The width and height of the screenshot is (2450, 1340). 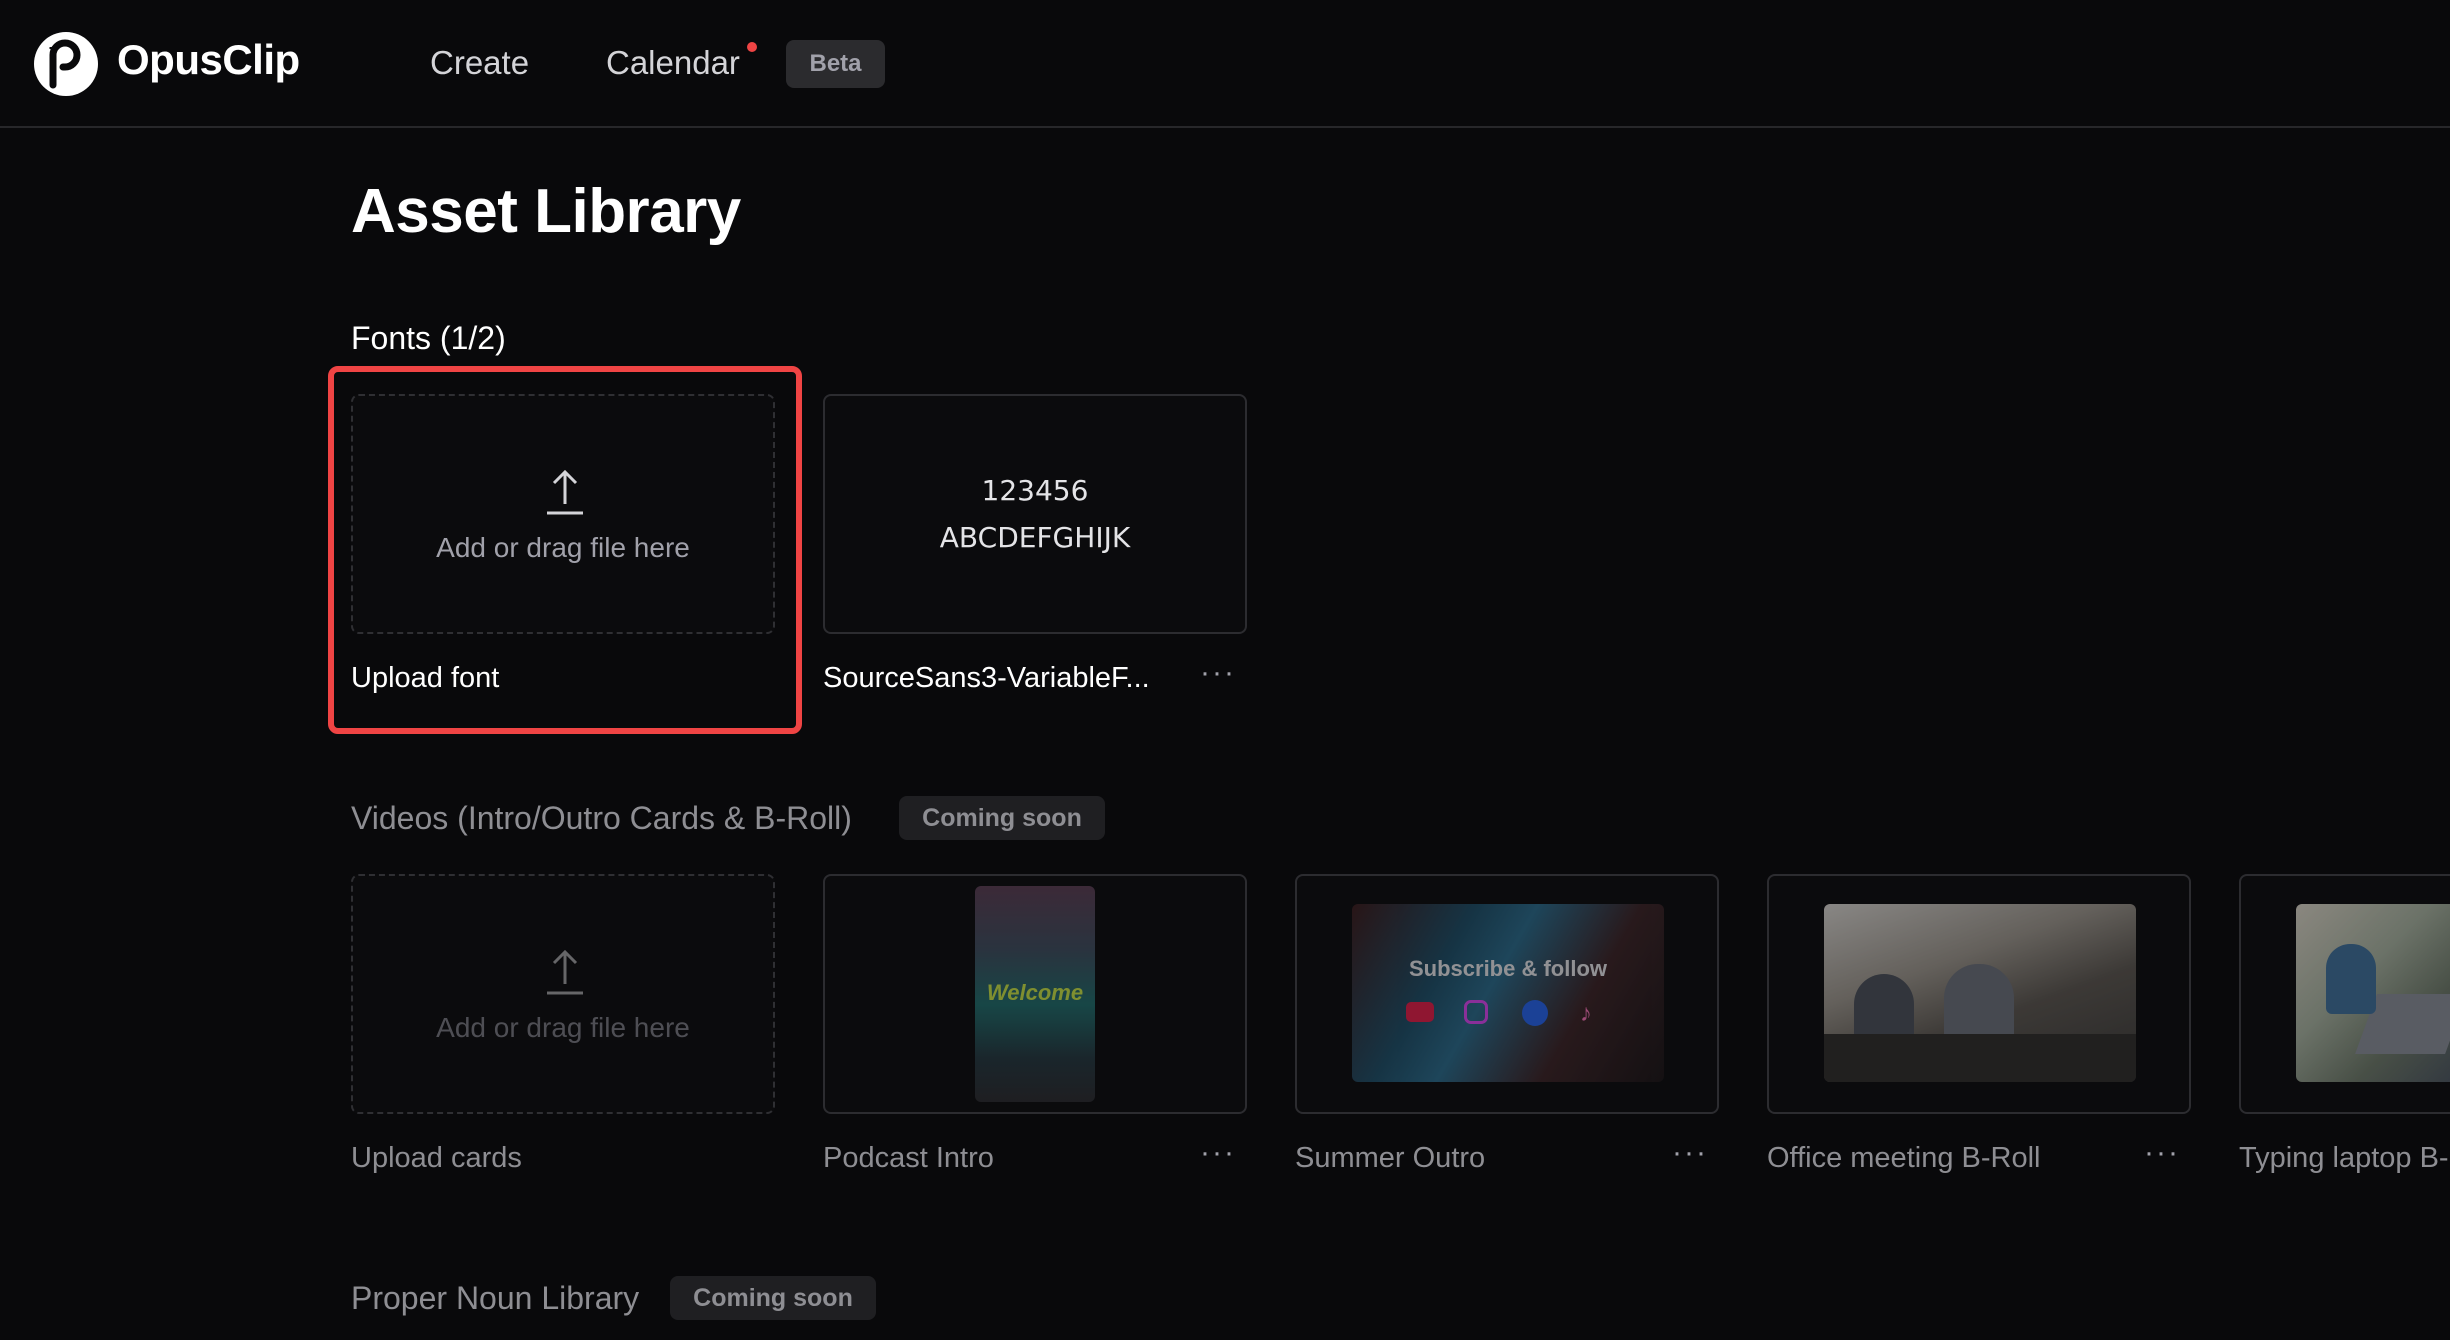 I want to click on notification-dot, so click(x=752, y=47).